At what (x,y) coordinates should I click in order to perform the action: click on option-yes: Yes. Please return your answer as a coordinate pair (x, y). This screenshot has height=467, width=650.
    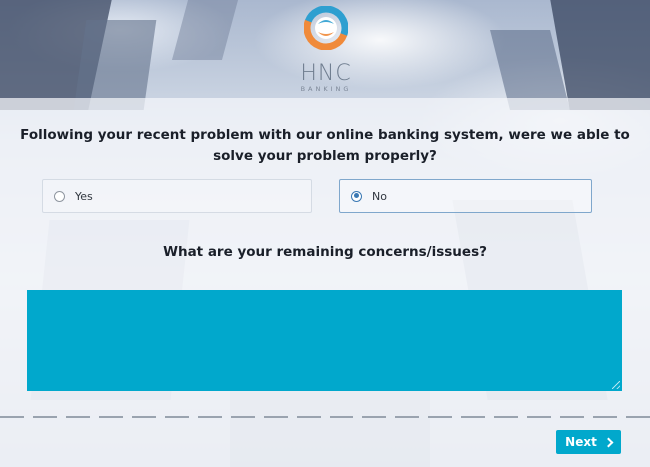
    Looking at the image, I should click on (177, 196).